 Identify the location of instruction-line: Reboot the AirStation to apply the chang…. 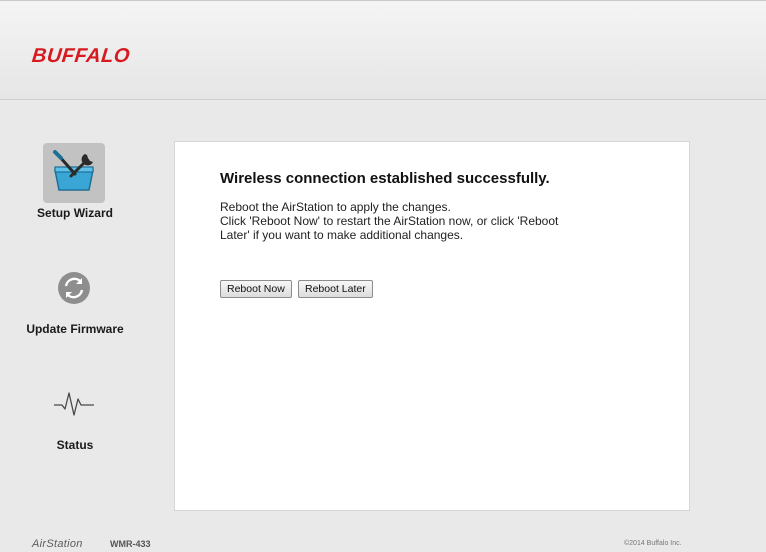
(335, 207).